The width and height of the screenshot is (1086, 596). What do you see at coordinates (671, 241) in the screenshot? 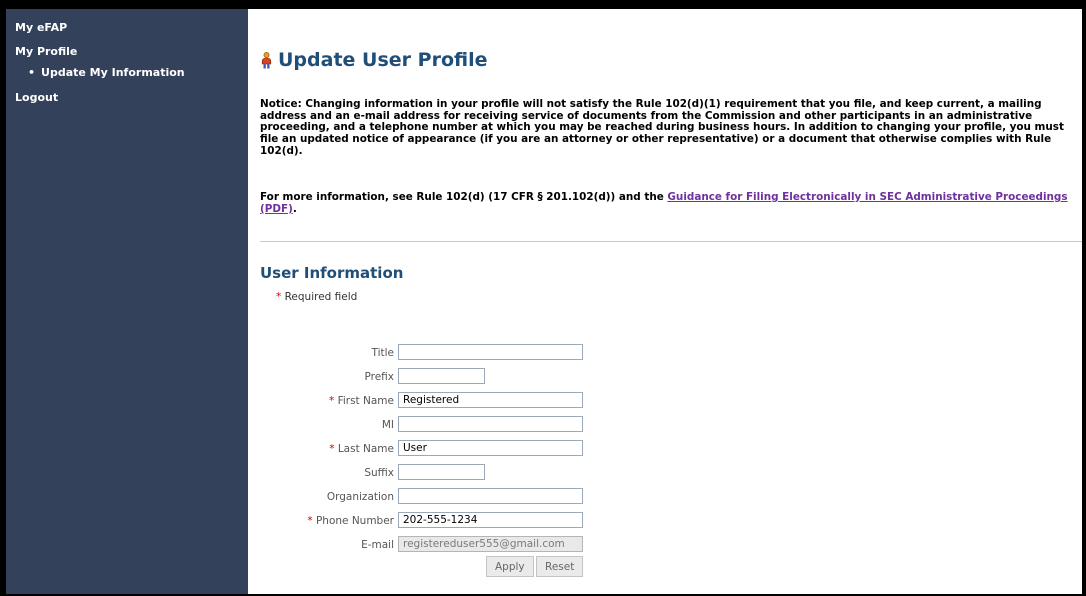
I see `divider` at bounding box center [671, 241].